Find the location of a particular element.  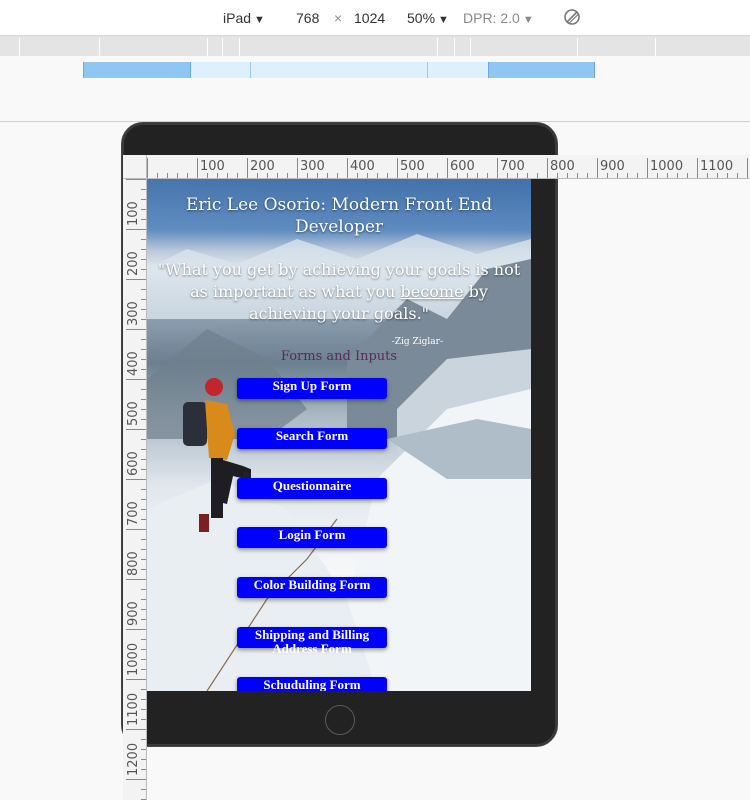

media-query-bar is located at coordinates (375, 46).